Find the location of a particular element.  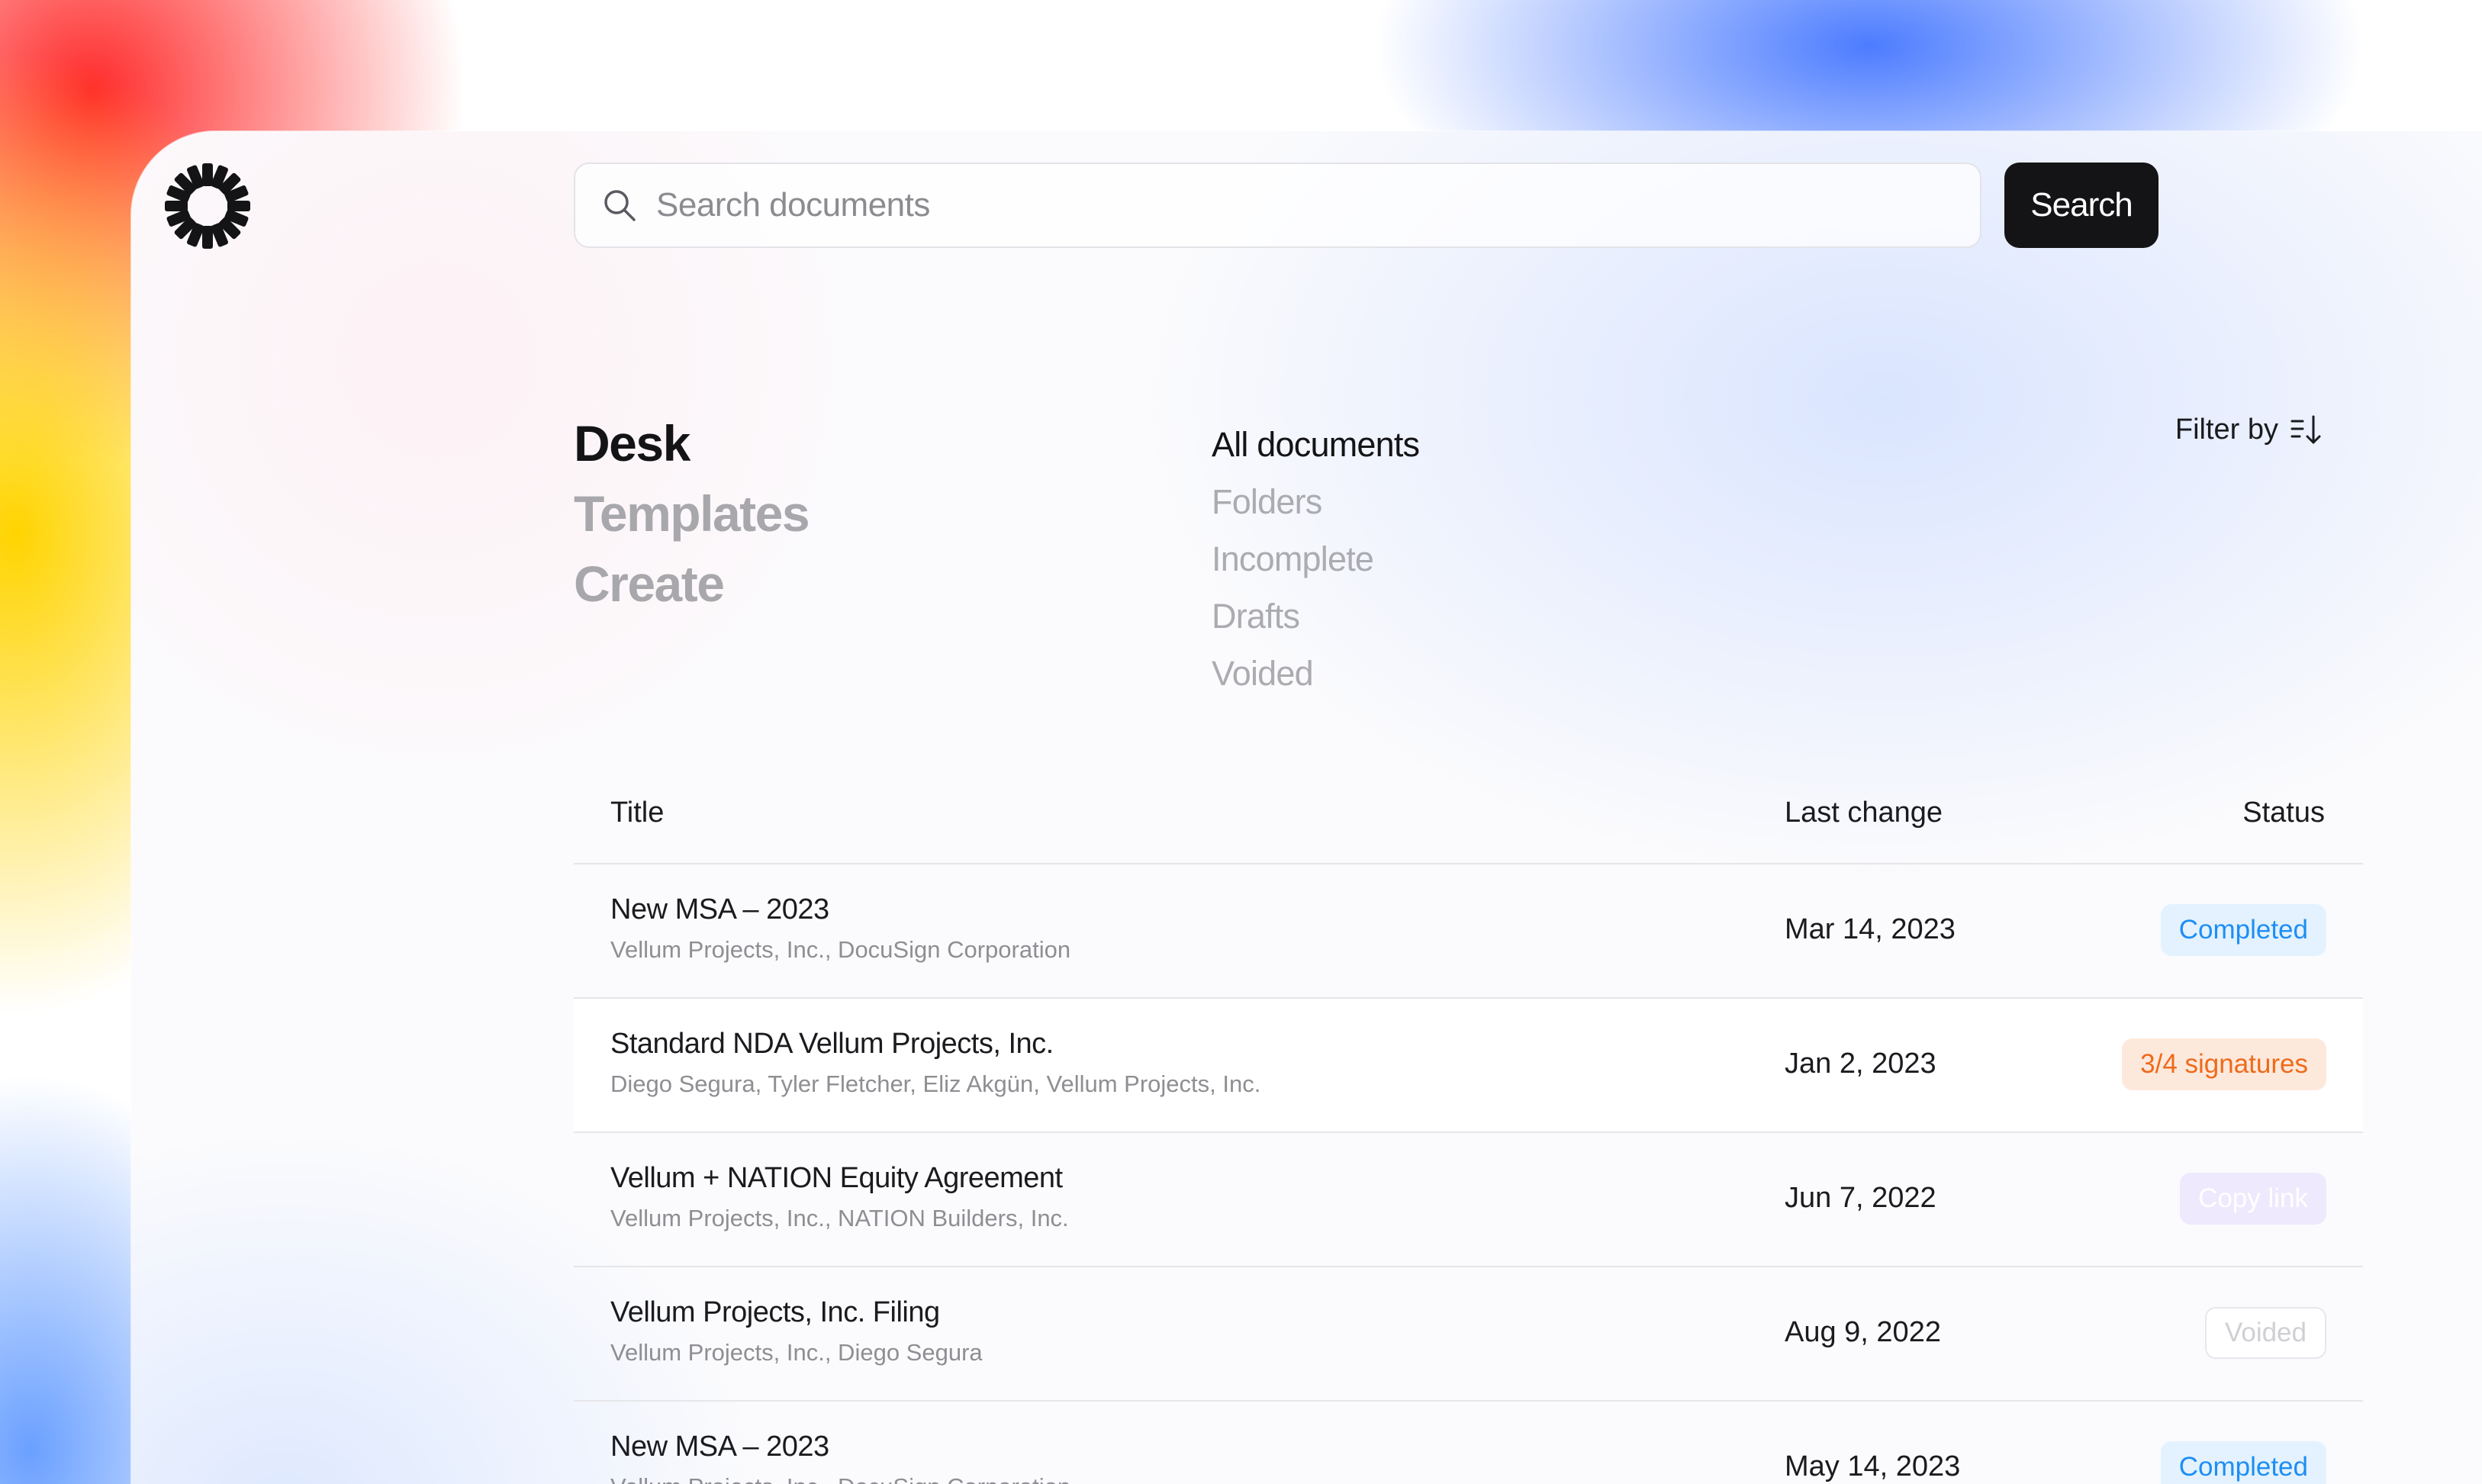

sub-nav-drafts: Drafts is located at coordinates (1315, 616).